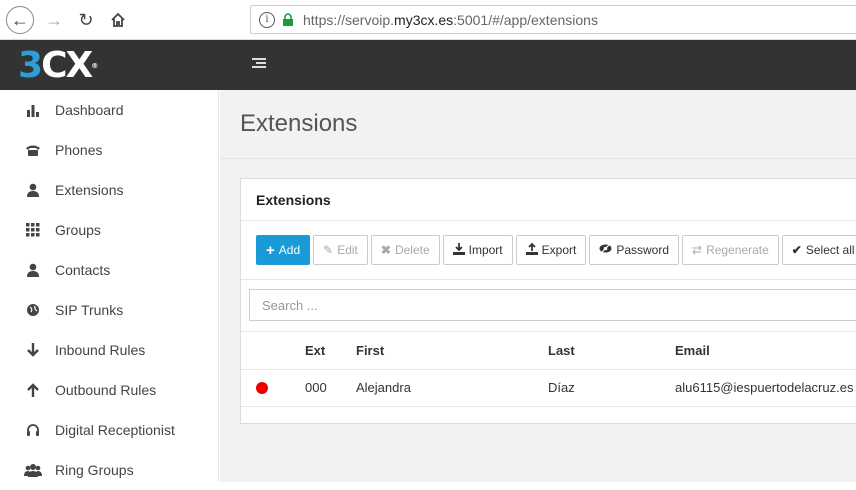 The image size is (856, 490). I want to click on delete-button: ✖ Delete, so click(405, 250).